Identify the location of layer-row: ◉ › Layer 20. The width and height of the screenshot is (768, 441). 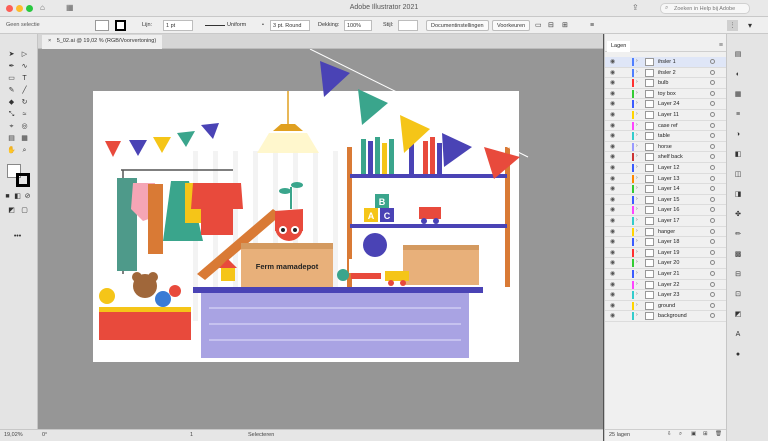
(666, 263).